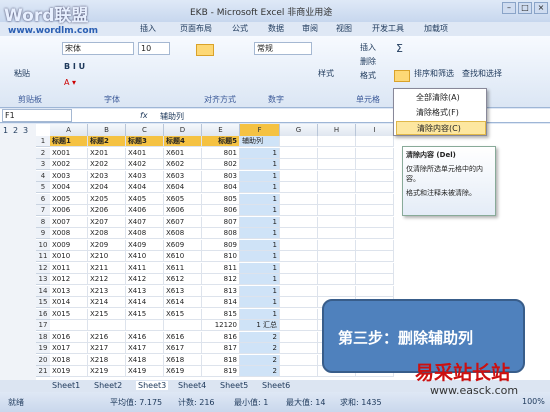 This screenshot has width=550, height=412. I want to click on table-cell: X002, so click(69, 164).